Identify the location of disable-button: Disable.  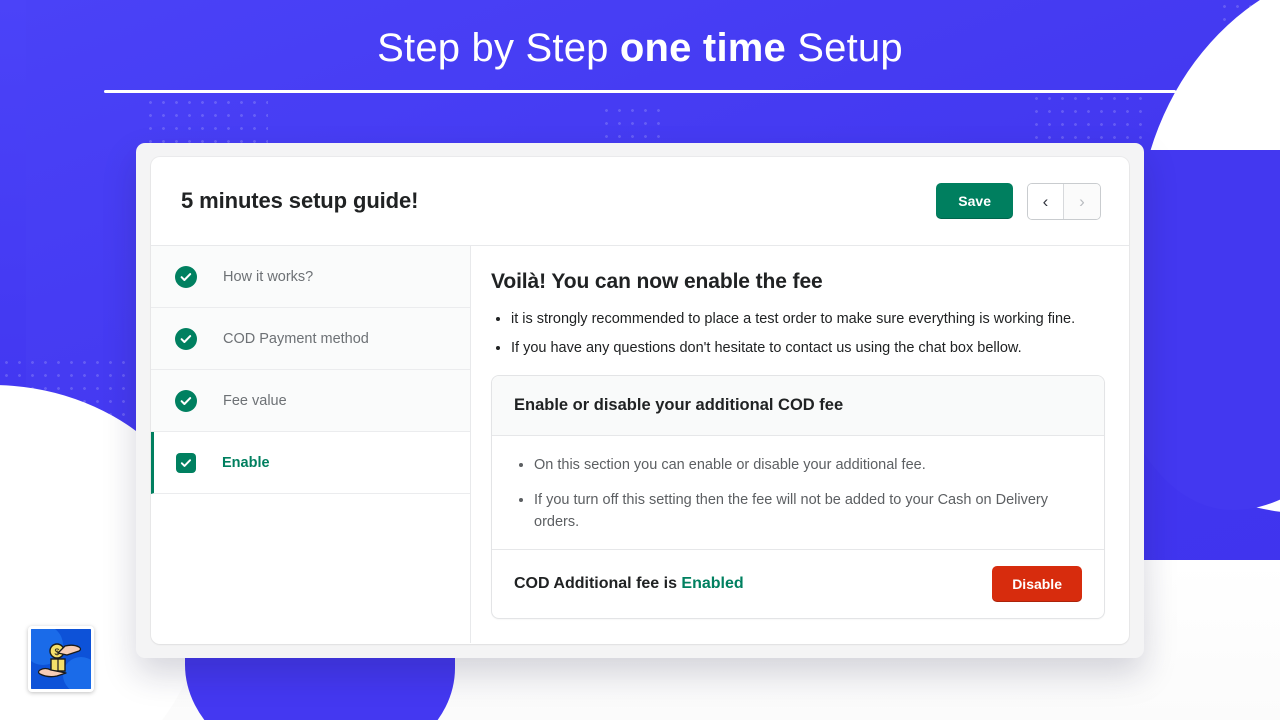
(1037, 584).